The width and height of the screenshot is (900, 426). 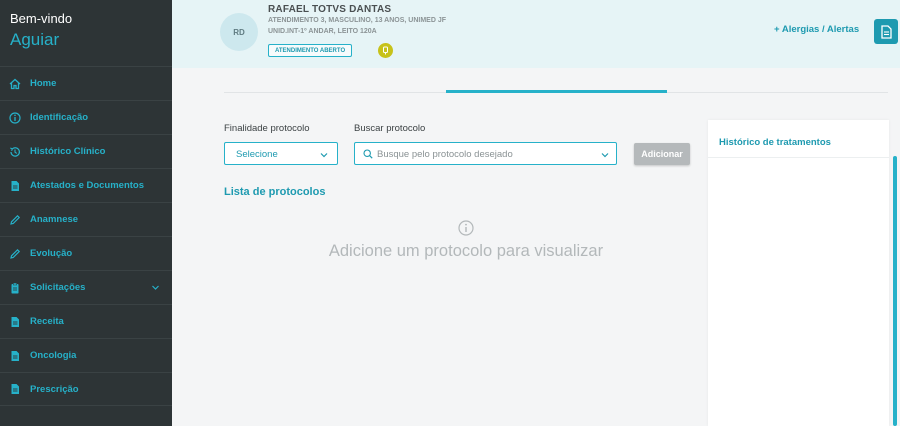 I want to click on patient-name: RAFAEL TOTVS DANTAS, so click(x=330, y=9).